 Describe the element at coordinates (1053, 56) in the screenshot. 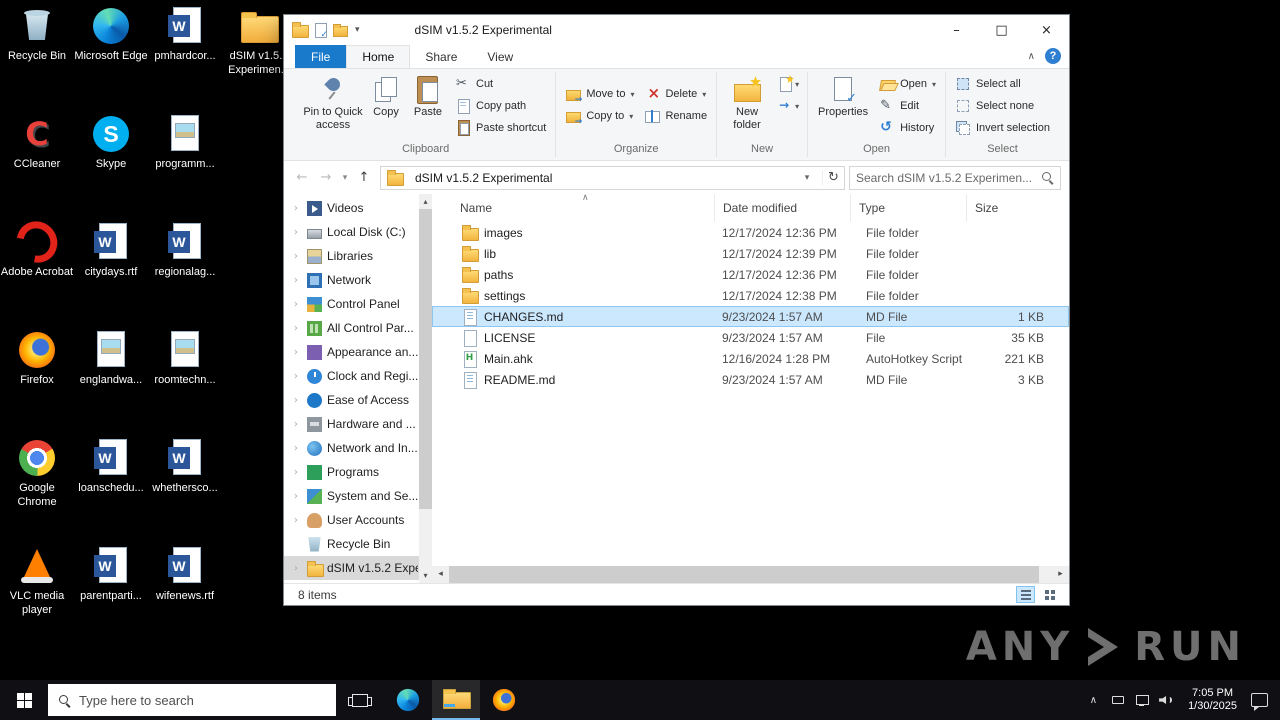

I see `help-button: ?` at that location.